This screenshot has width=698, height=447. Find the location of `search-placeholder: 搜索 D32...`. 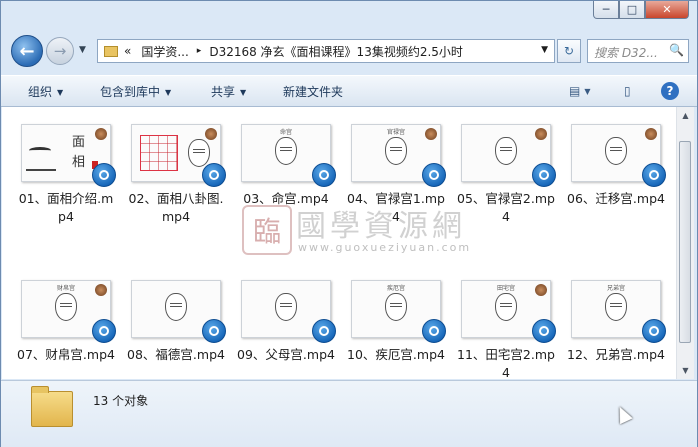

search-placeholder: 搜索 D32... is located at coordinates (626, 53).